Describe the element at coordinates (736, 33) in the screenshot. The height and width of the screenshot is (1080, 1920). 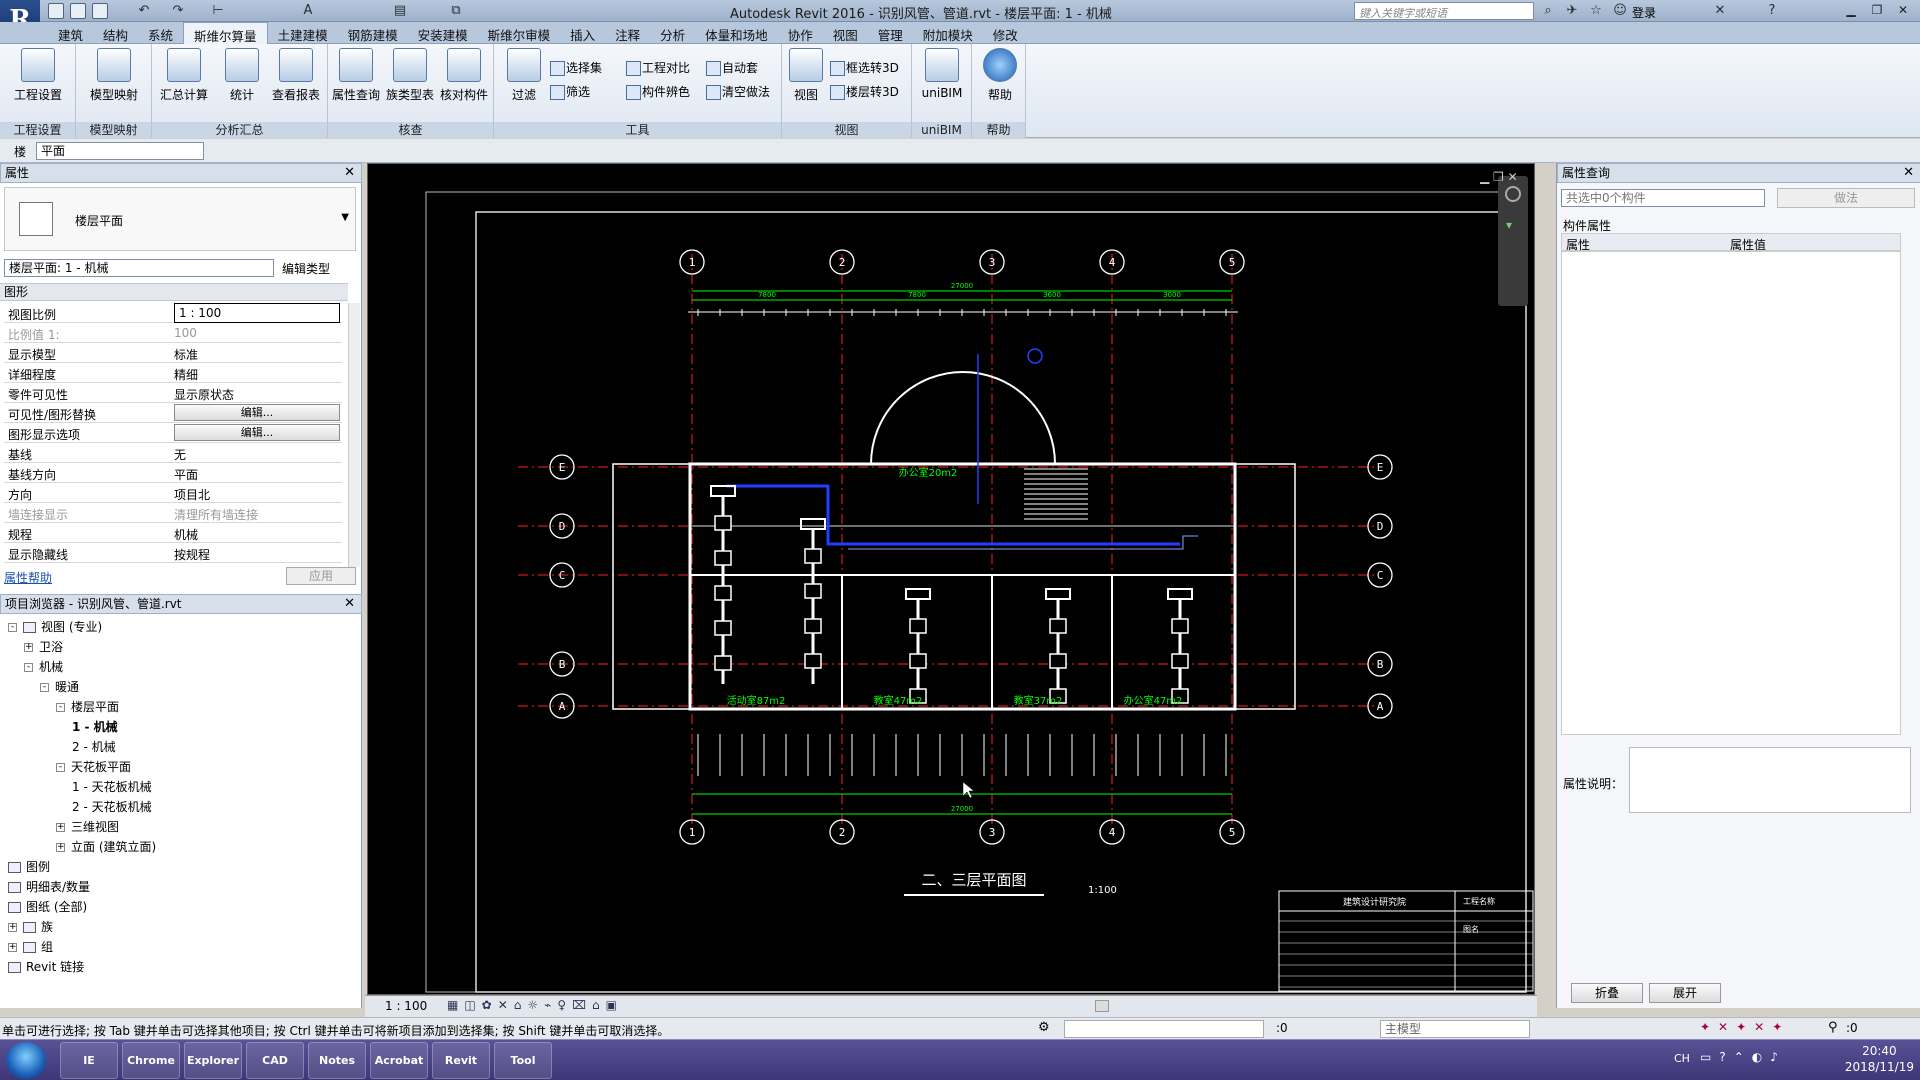
I see `tab-11: 体量和场地` at that location.